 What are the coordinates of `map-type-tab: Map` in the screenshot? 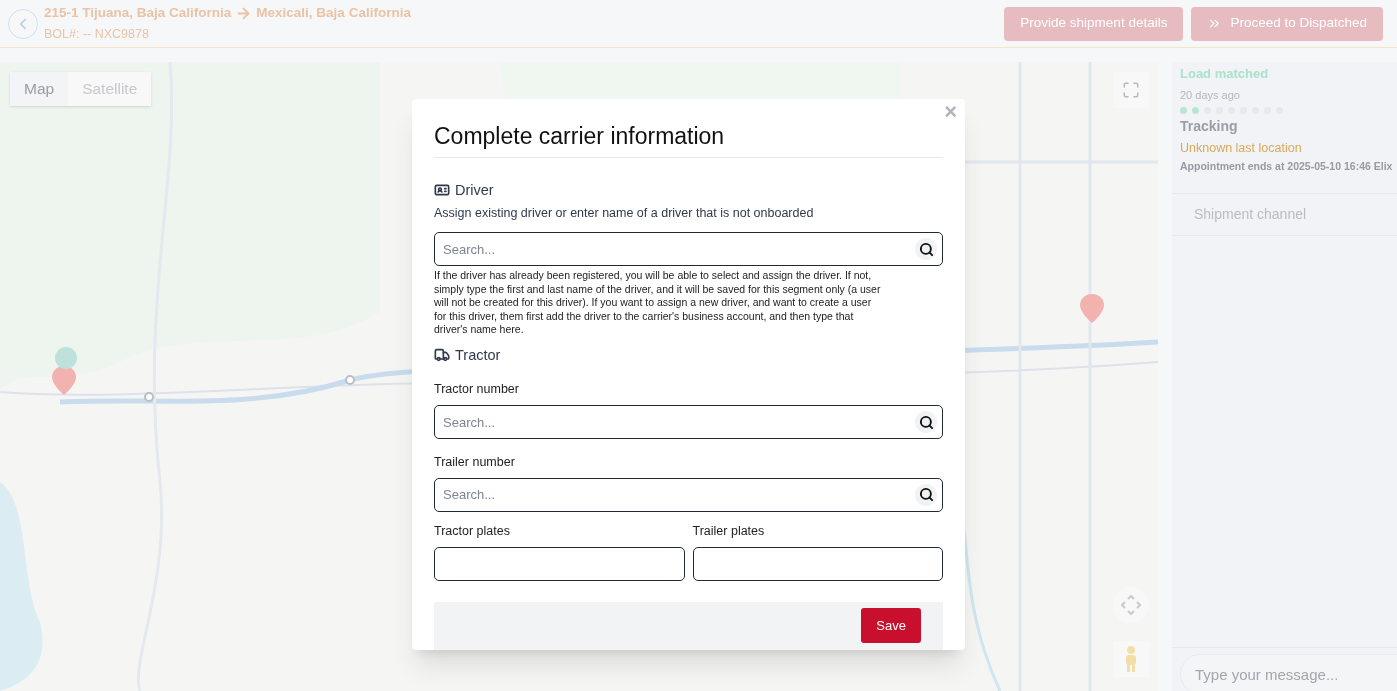 It's located at (39, 89).